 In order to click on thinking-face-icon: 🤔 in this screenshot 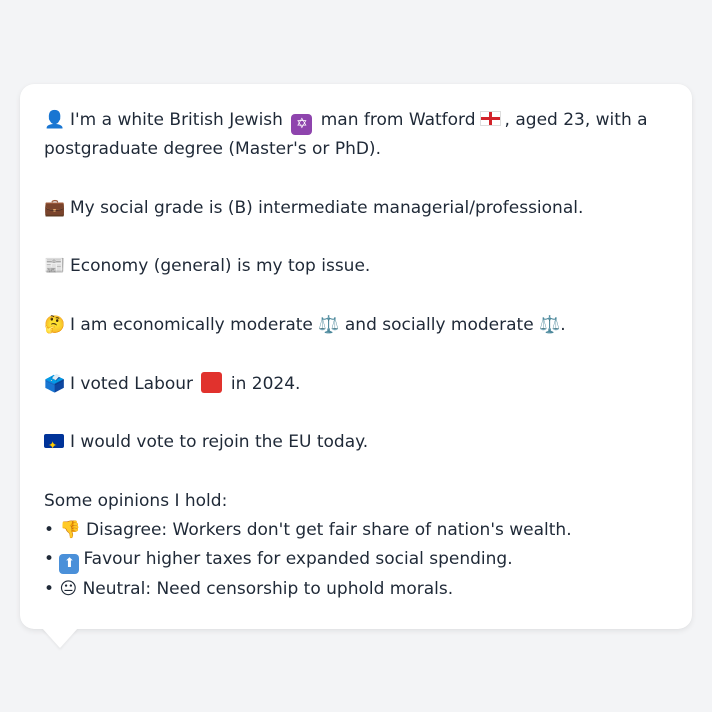, I will do `click(55, 325)`.